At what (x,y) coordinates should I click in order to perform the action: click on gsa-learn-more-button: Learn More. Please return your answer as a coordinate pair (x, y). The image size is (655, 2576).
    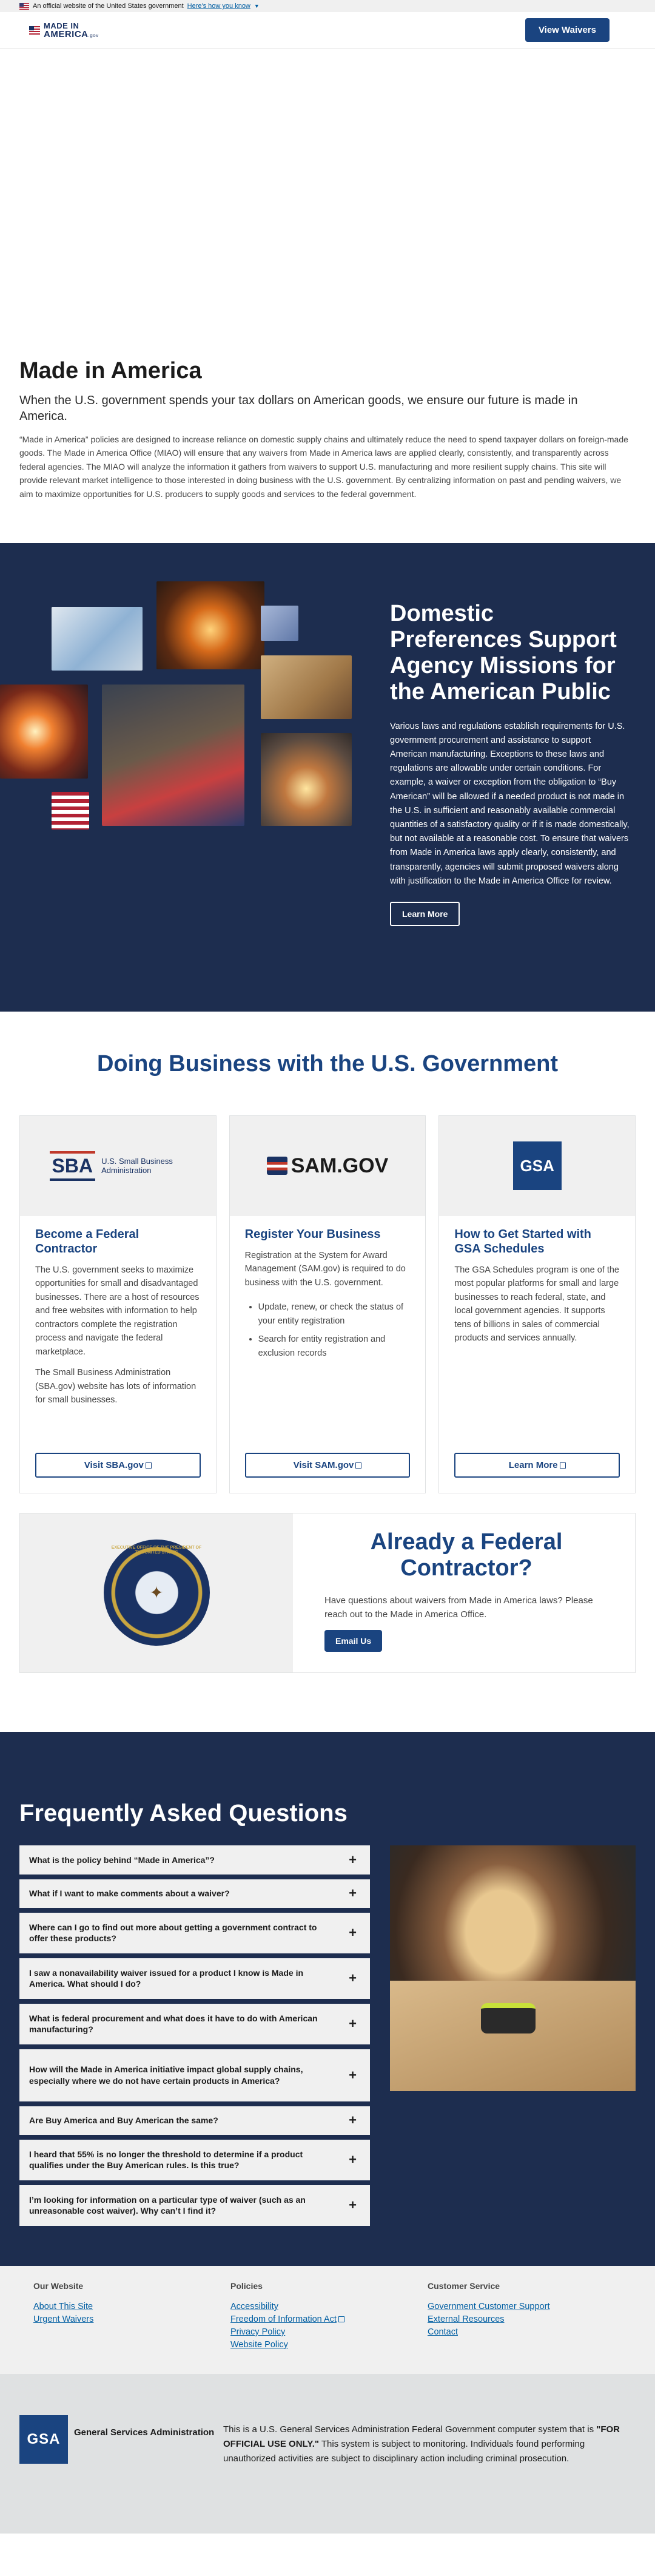
    Looking at the image, I should click on (537, 1465).